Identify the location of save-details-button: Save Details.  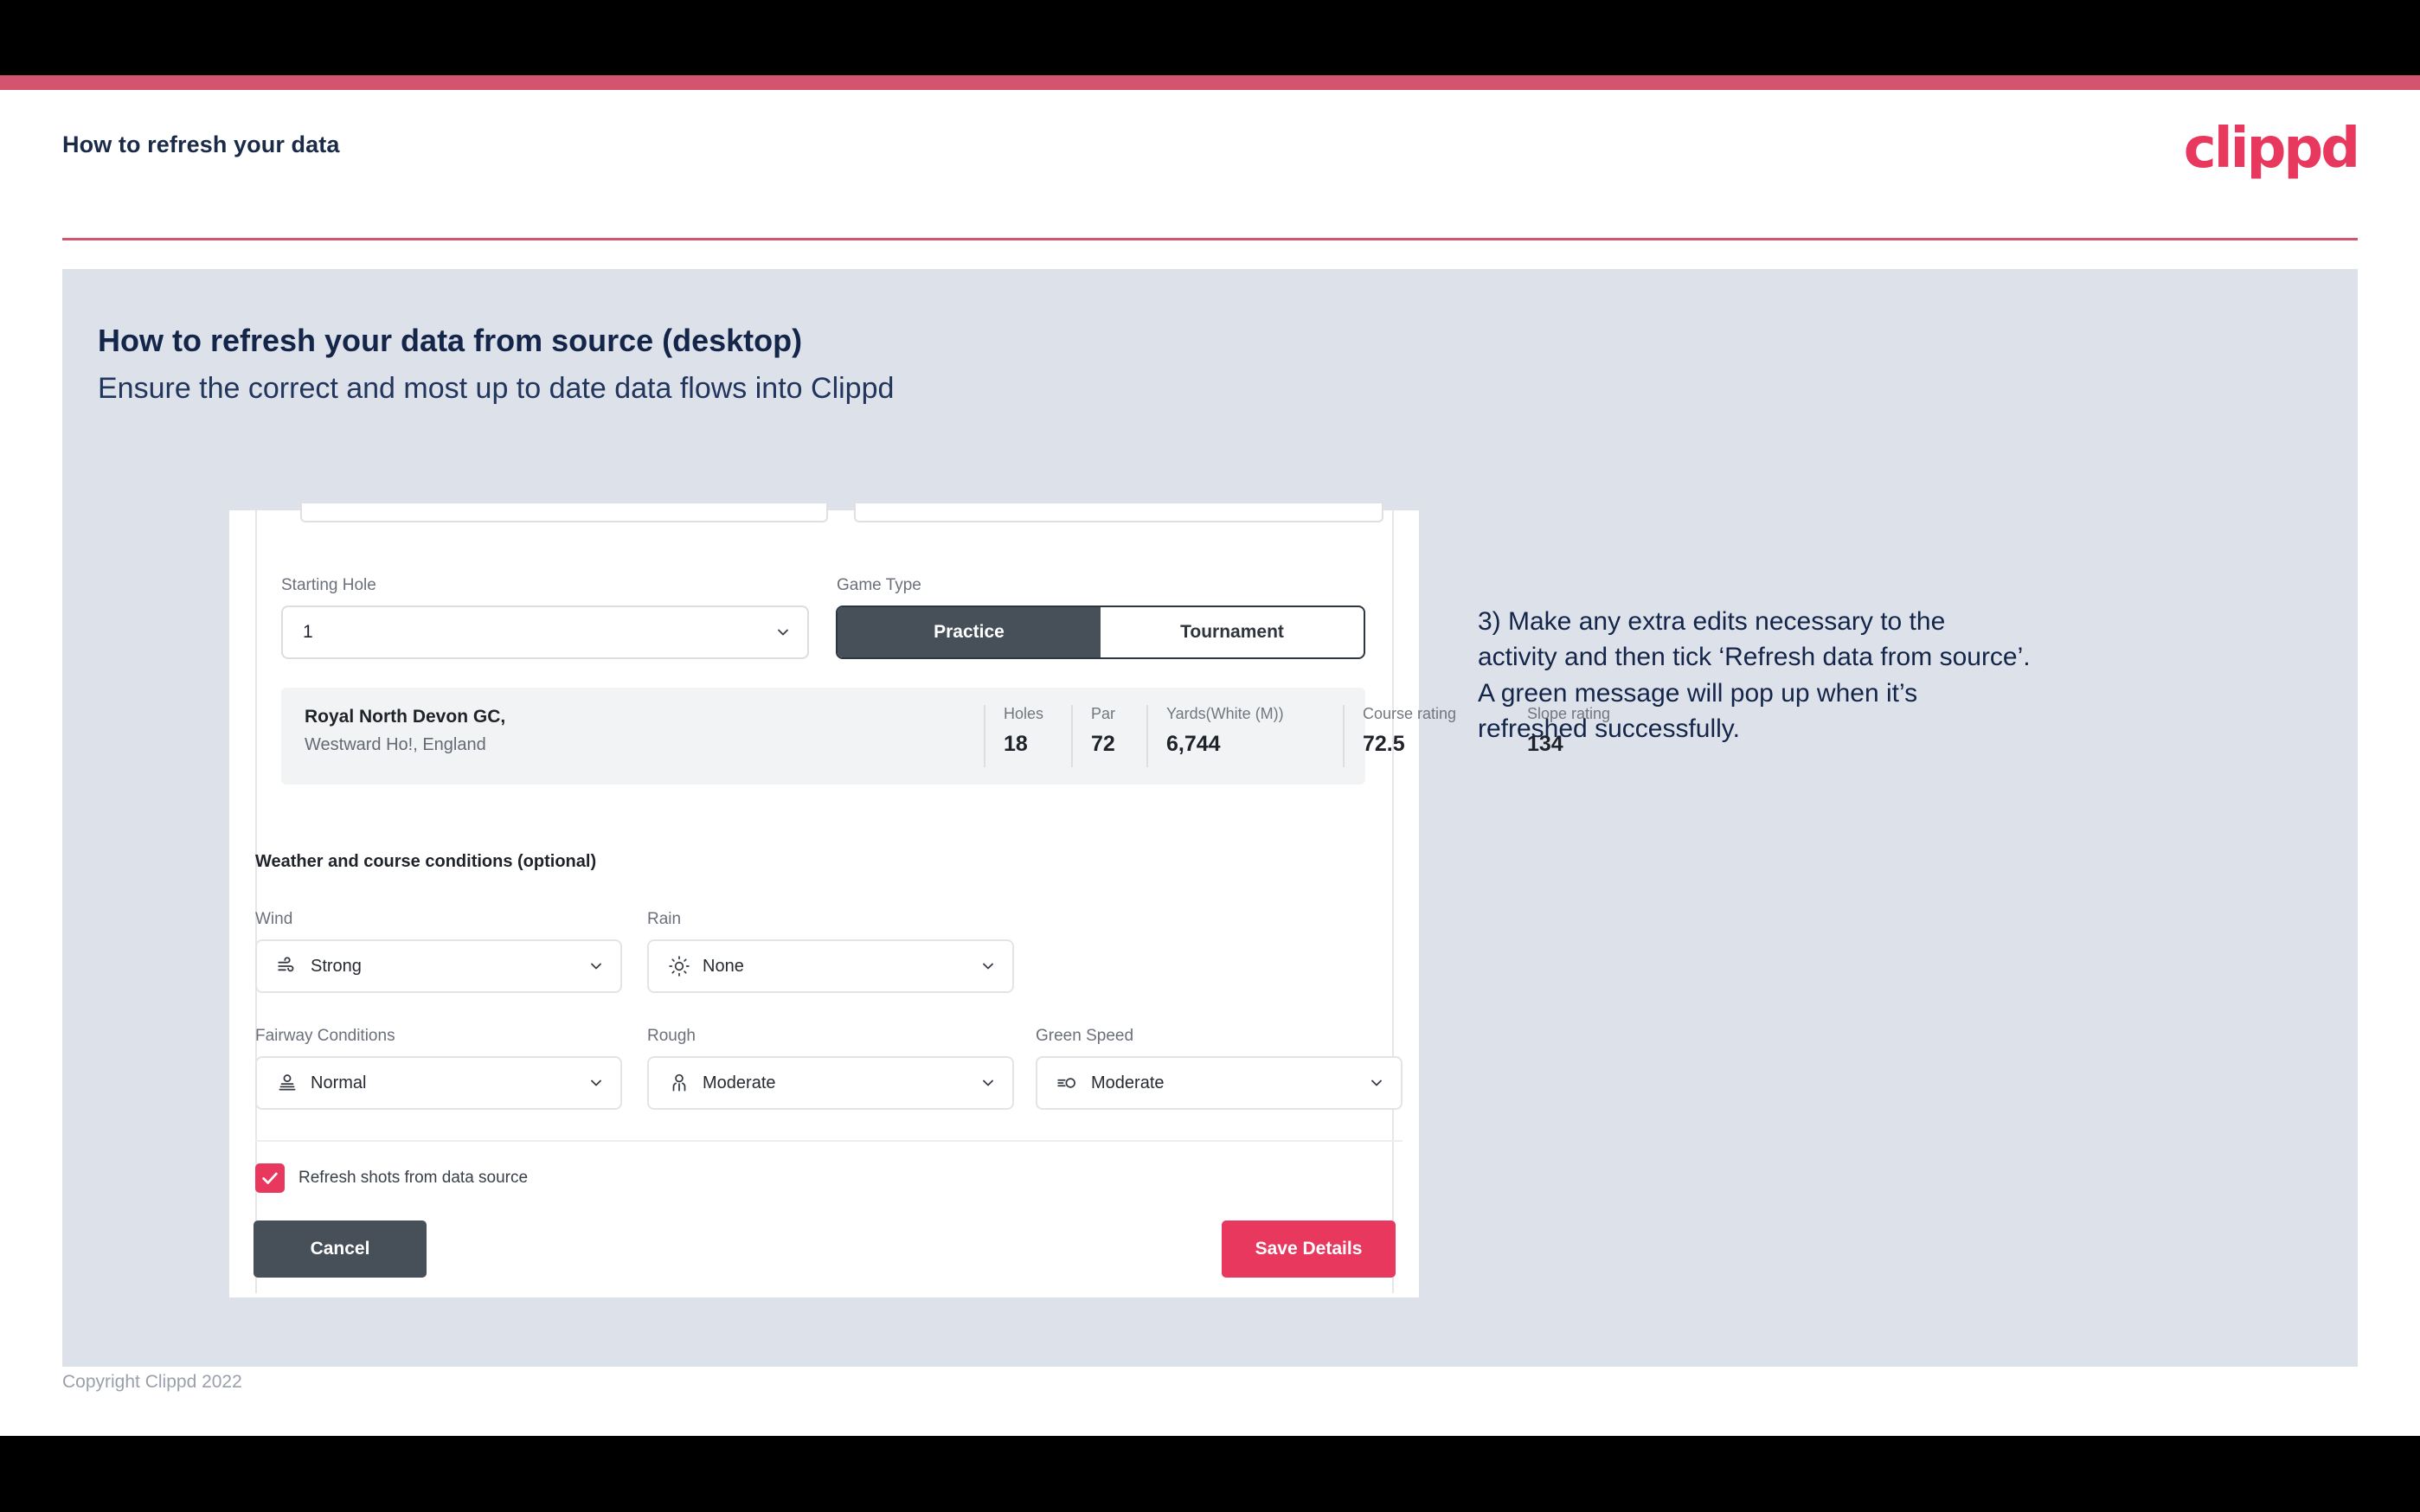
(1309, 1249).